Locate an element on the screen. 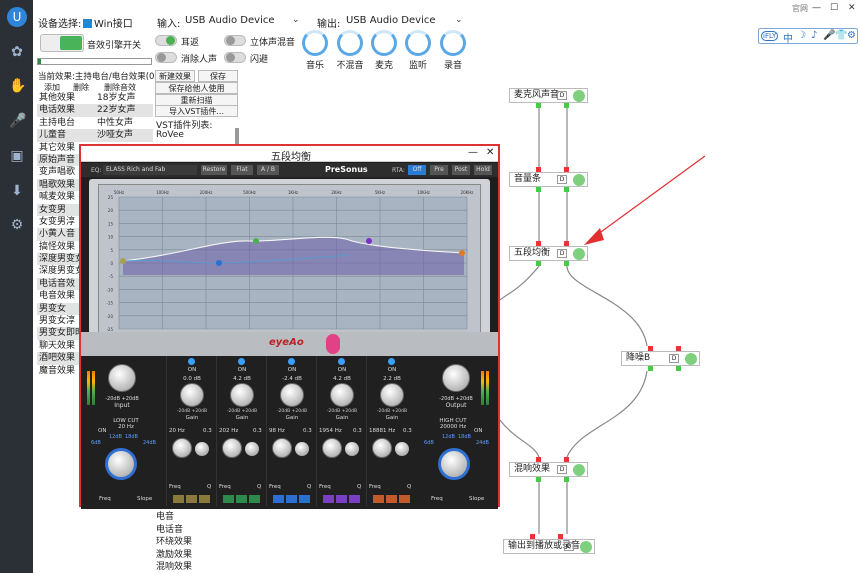 This screenshot has height=573, width=860. rta-off-button: Off is located at coordinates (417, 170).